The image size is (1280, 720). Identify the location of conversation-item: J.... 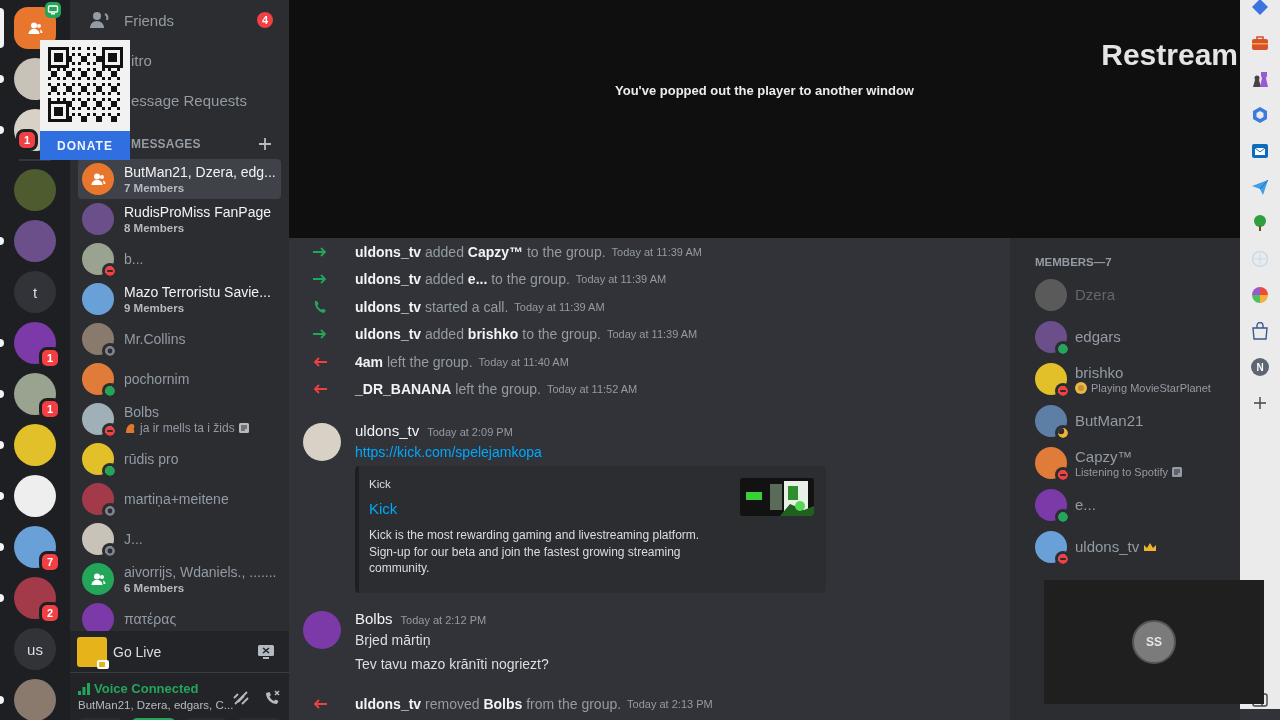
(179, 539).